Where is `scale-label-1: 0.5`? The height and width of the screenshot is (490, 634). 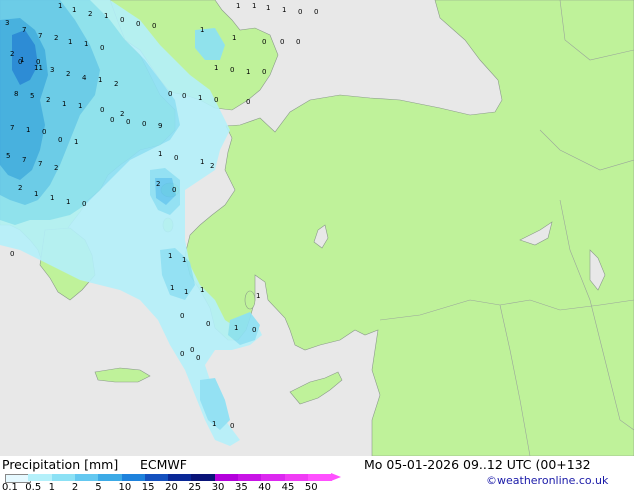 scale-label-1: 0.5 is located at coordinates (33, 486).